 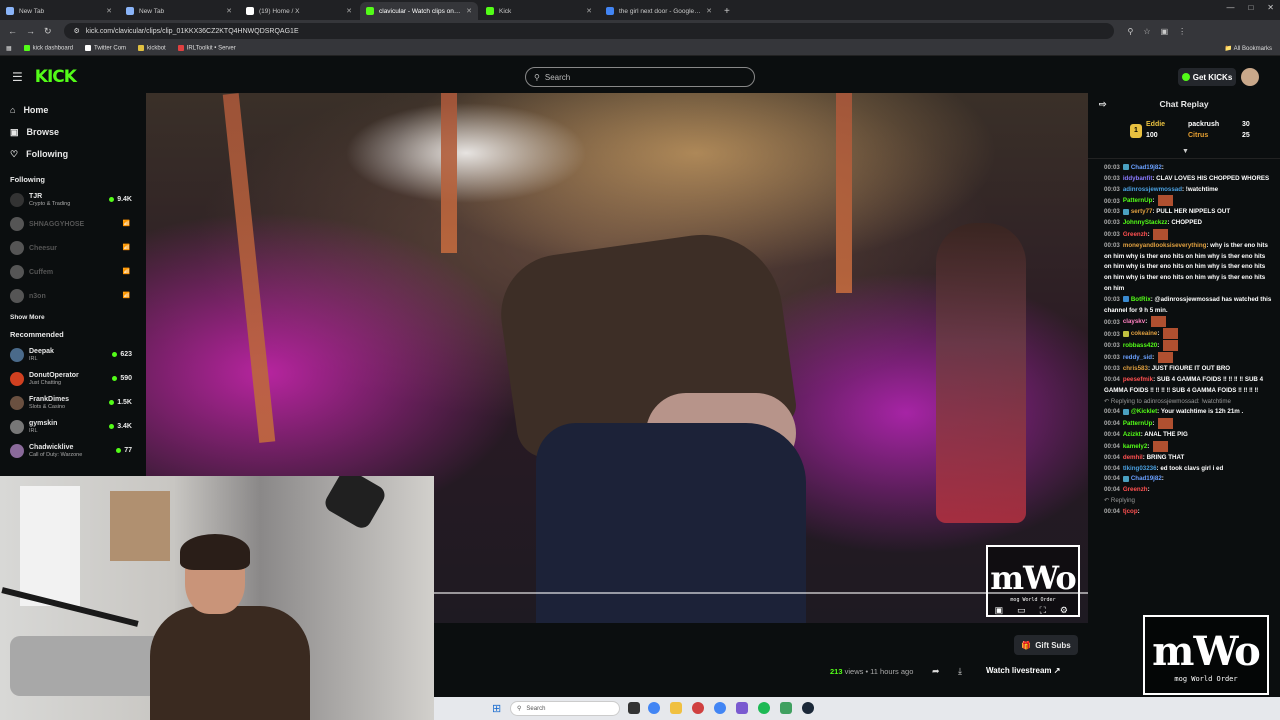 What do you see at coordinates (77, 31) in the screenshot?
I see `site-info-icon: ⚙` at bounding box center [77, 31].